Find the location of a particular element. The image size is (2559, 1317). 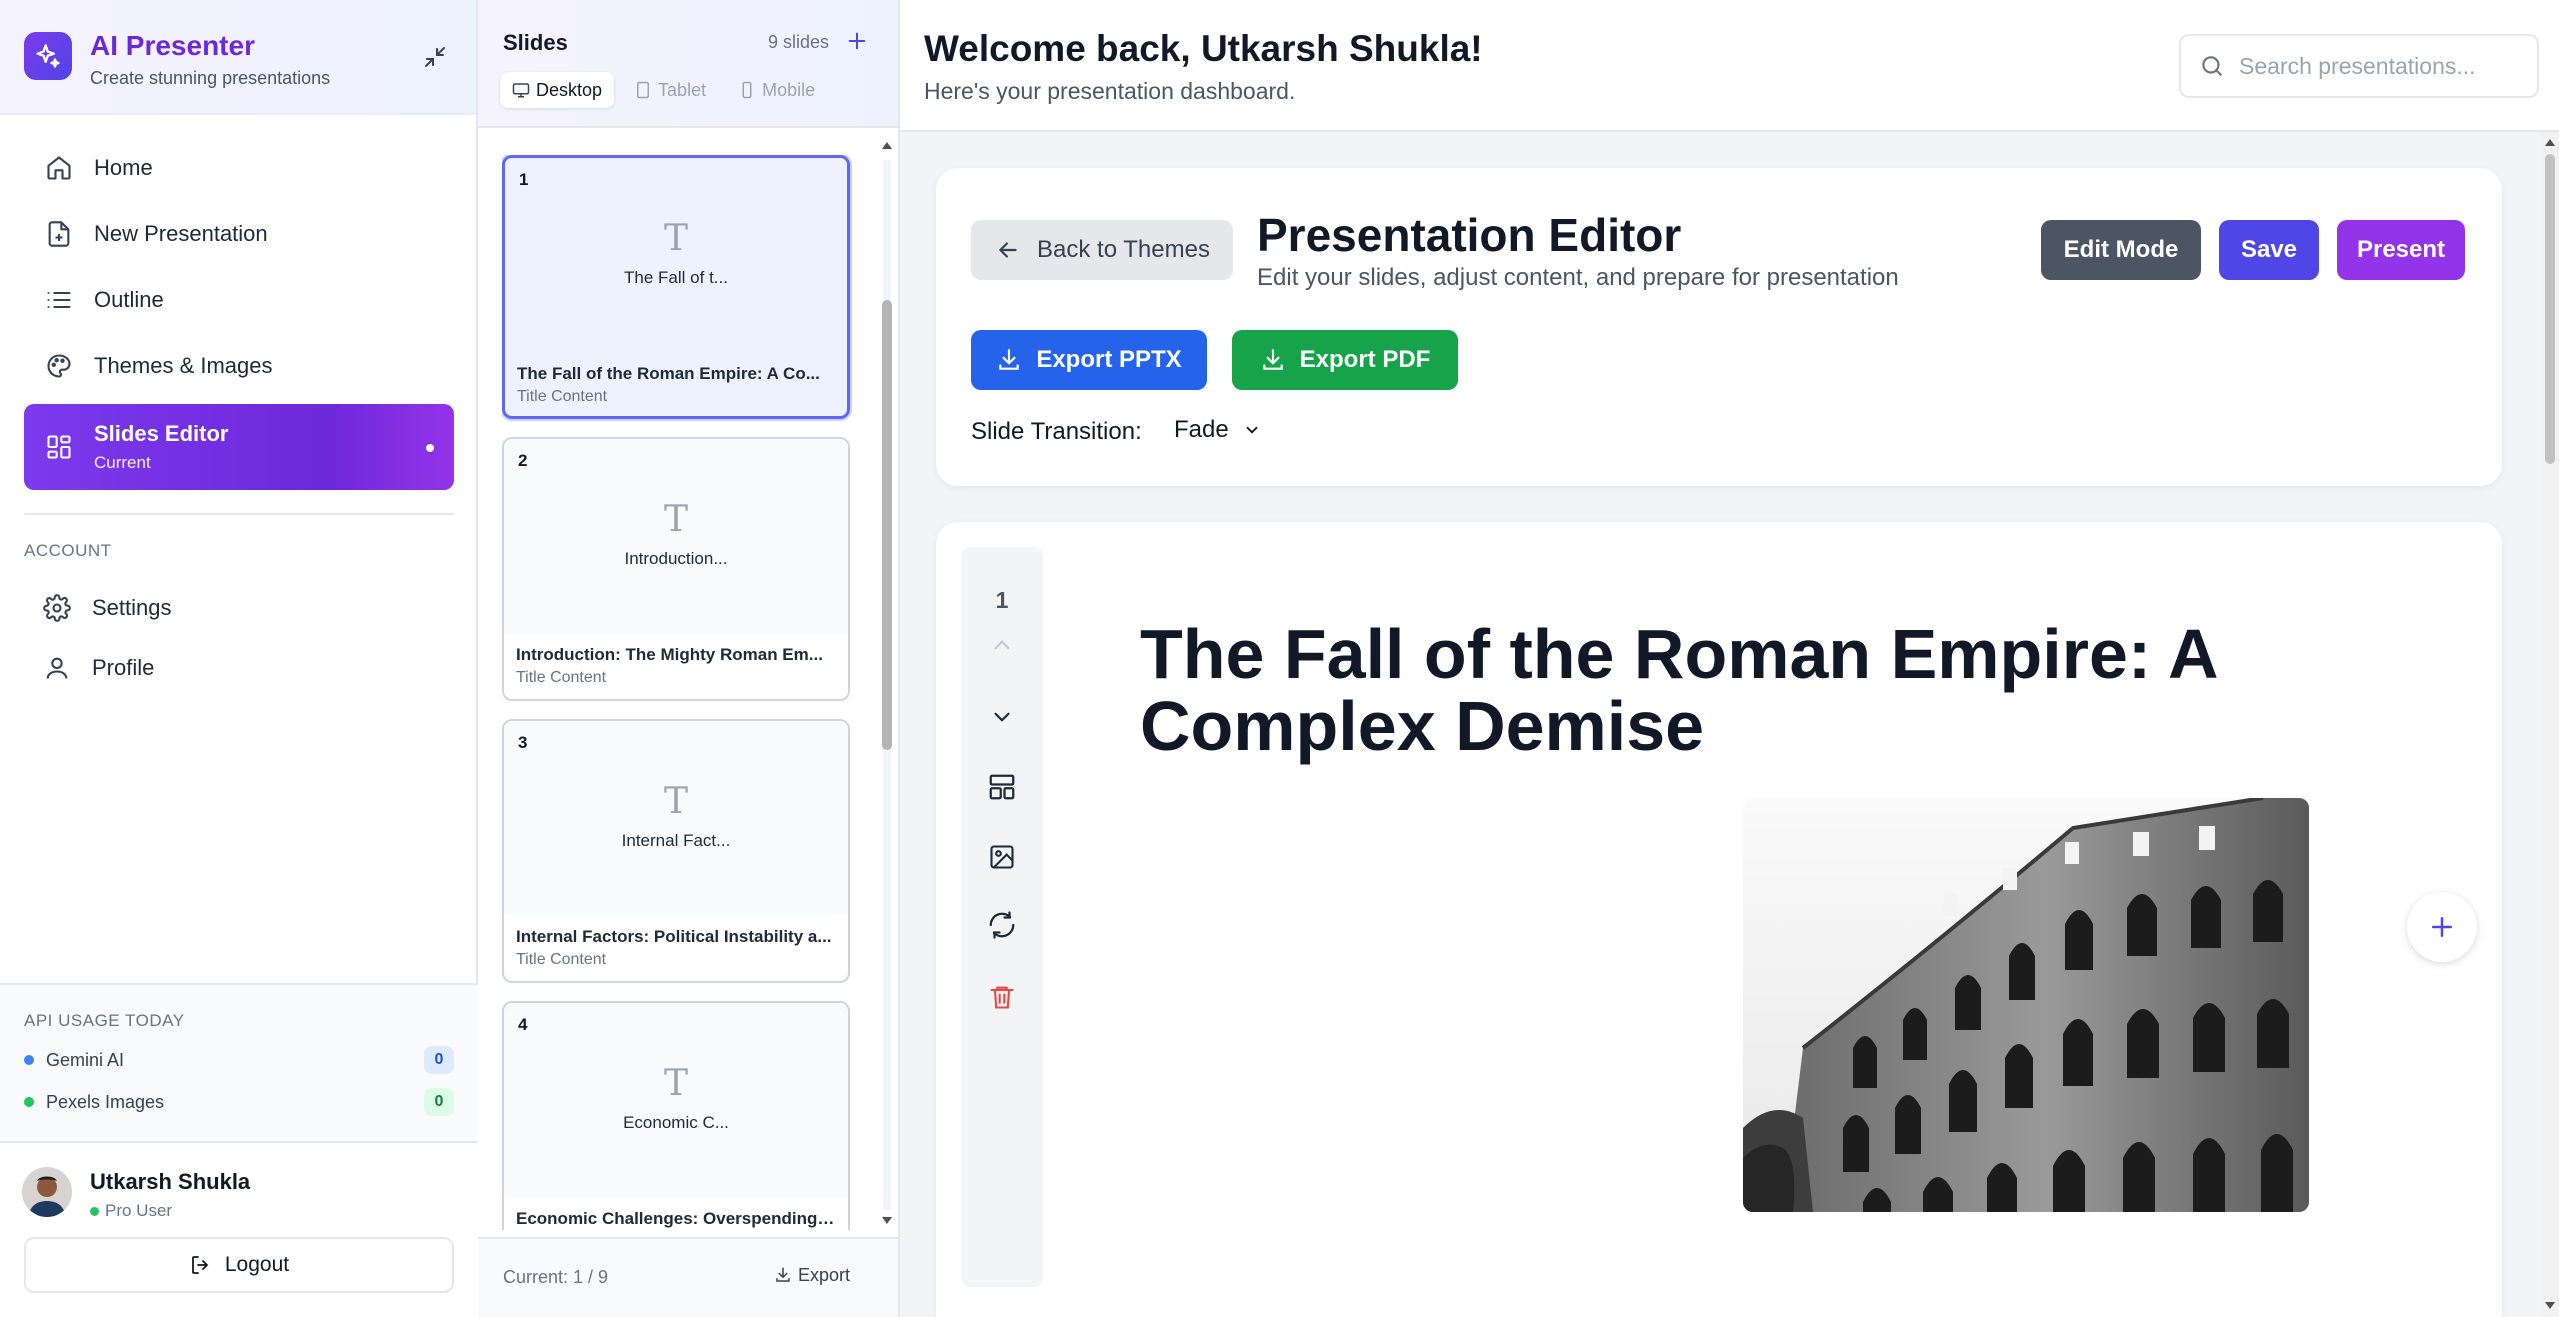

regenerate-slide-button is located at coordinates (1002, 925).